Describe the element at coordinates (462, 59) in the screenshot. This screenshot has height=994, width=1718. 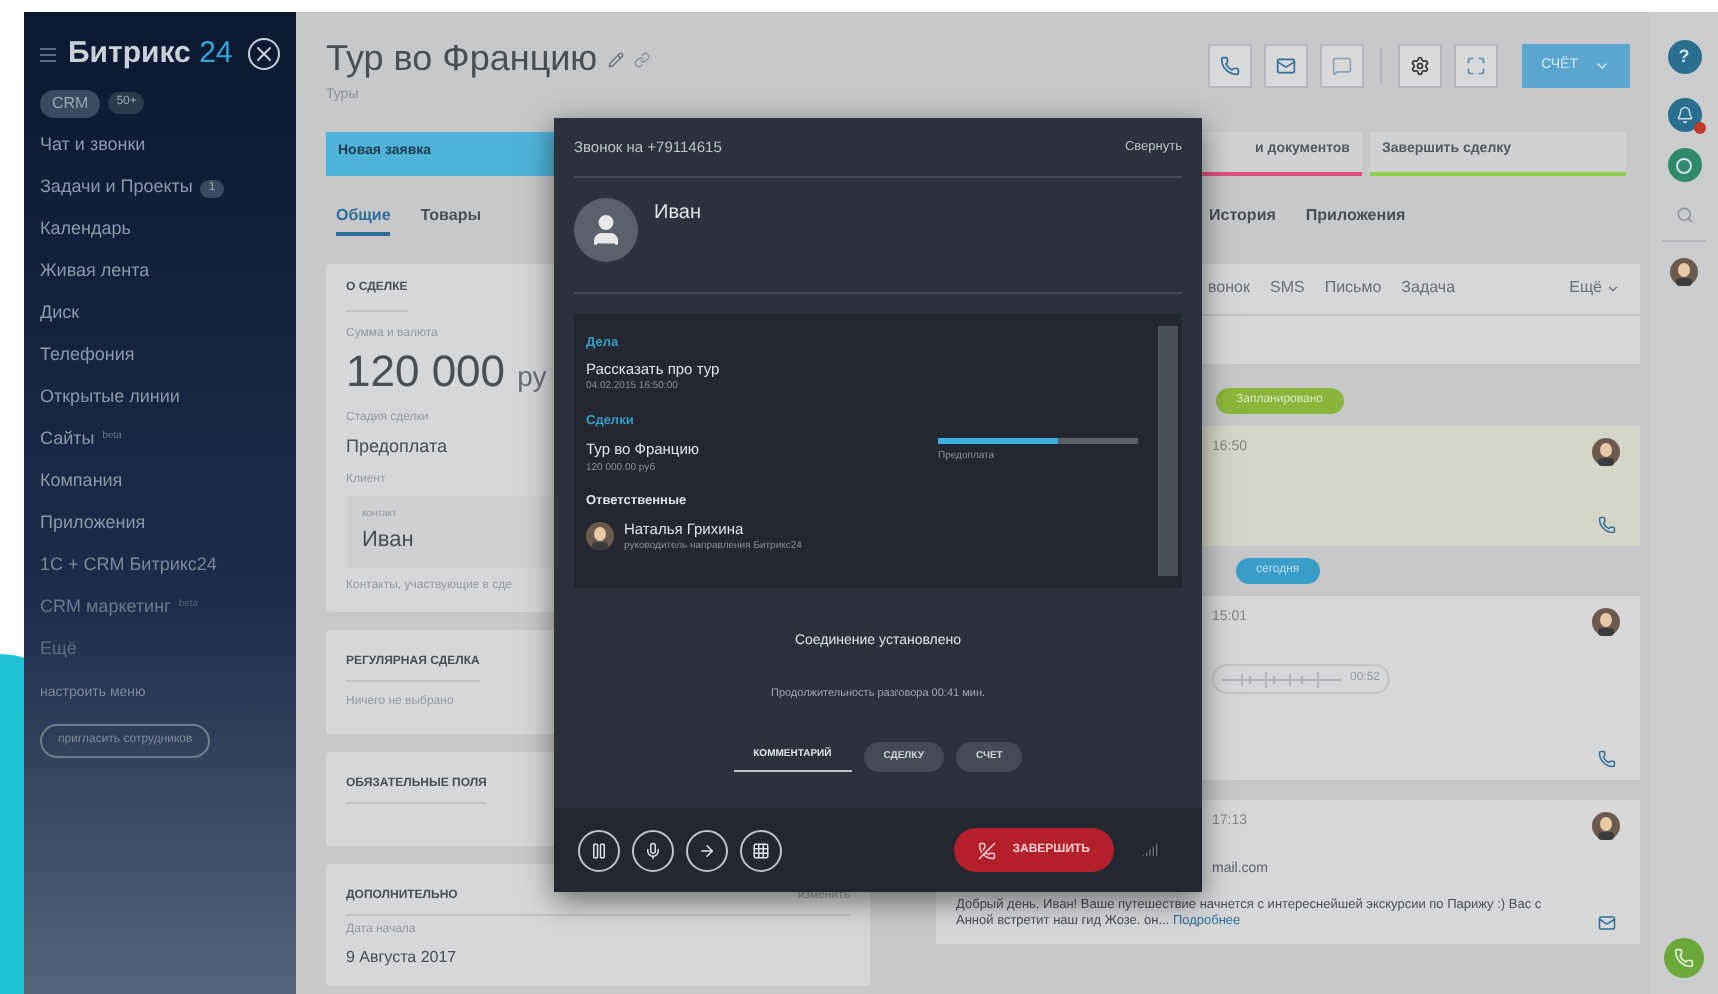
I see `deal-title: Тур во Францию` at that location.